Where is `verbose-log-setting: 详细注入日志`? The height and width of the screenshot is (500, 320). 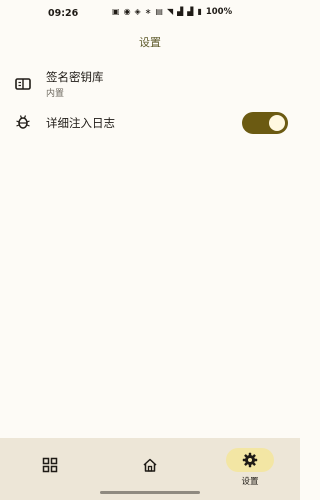 verbose-log-setting: 详细注入日志 is located at coordinates (150, 122).